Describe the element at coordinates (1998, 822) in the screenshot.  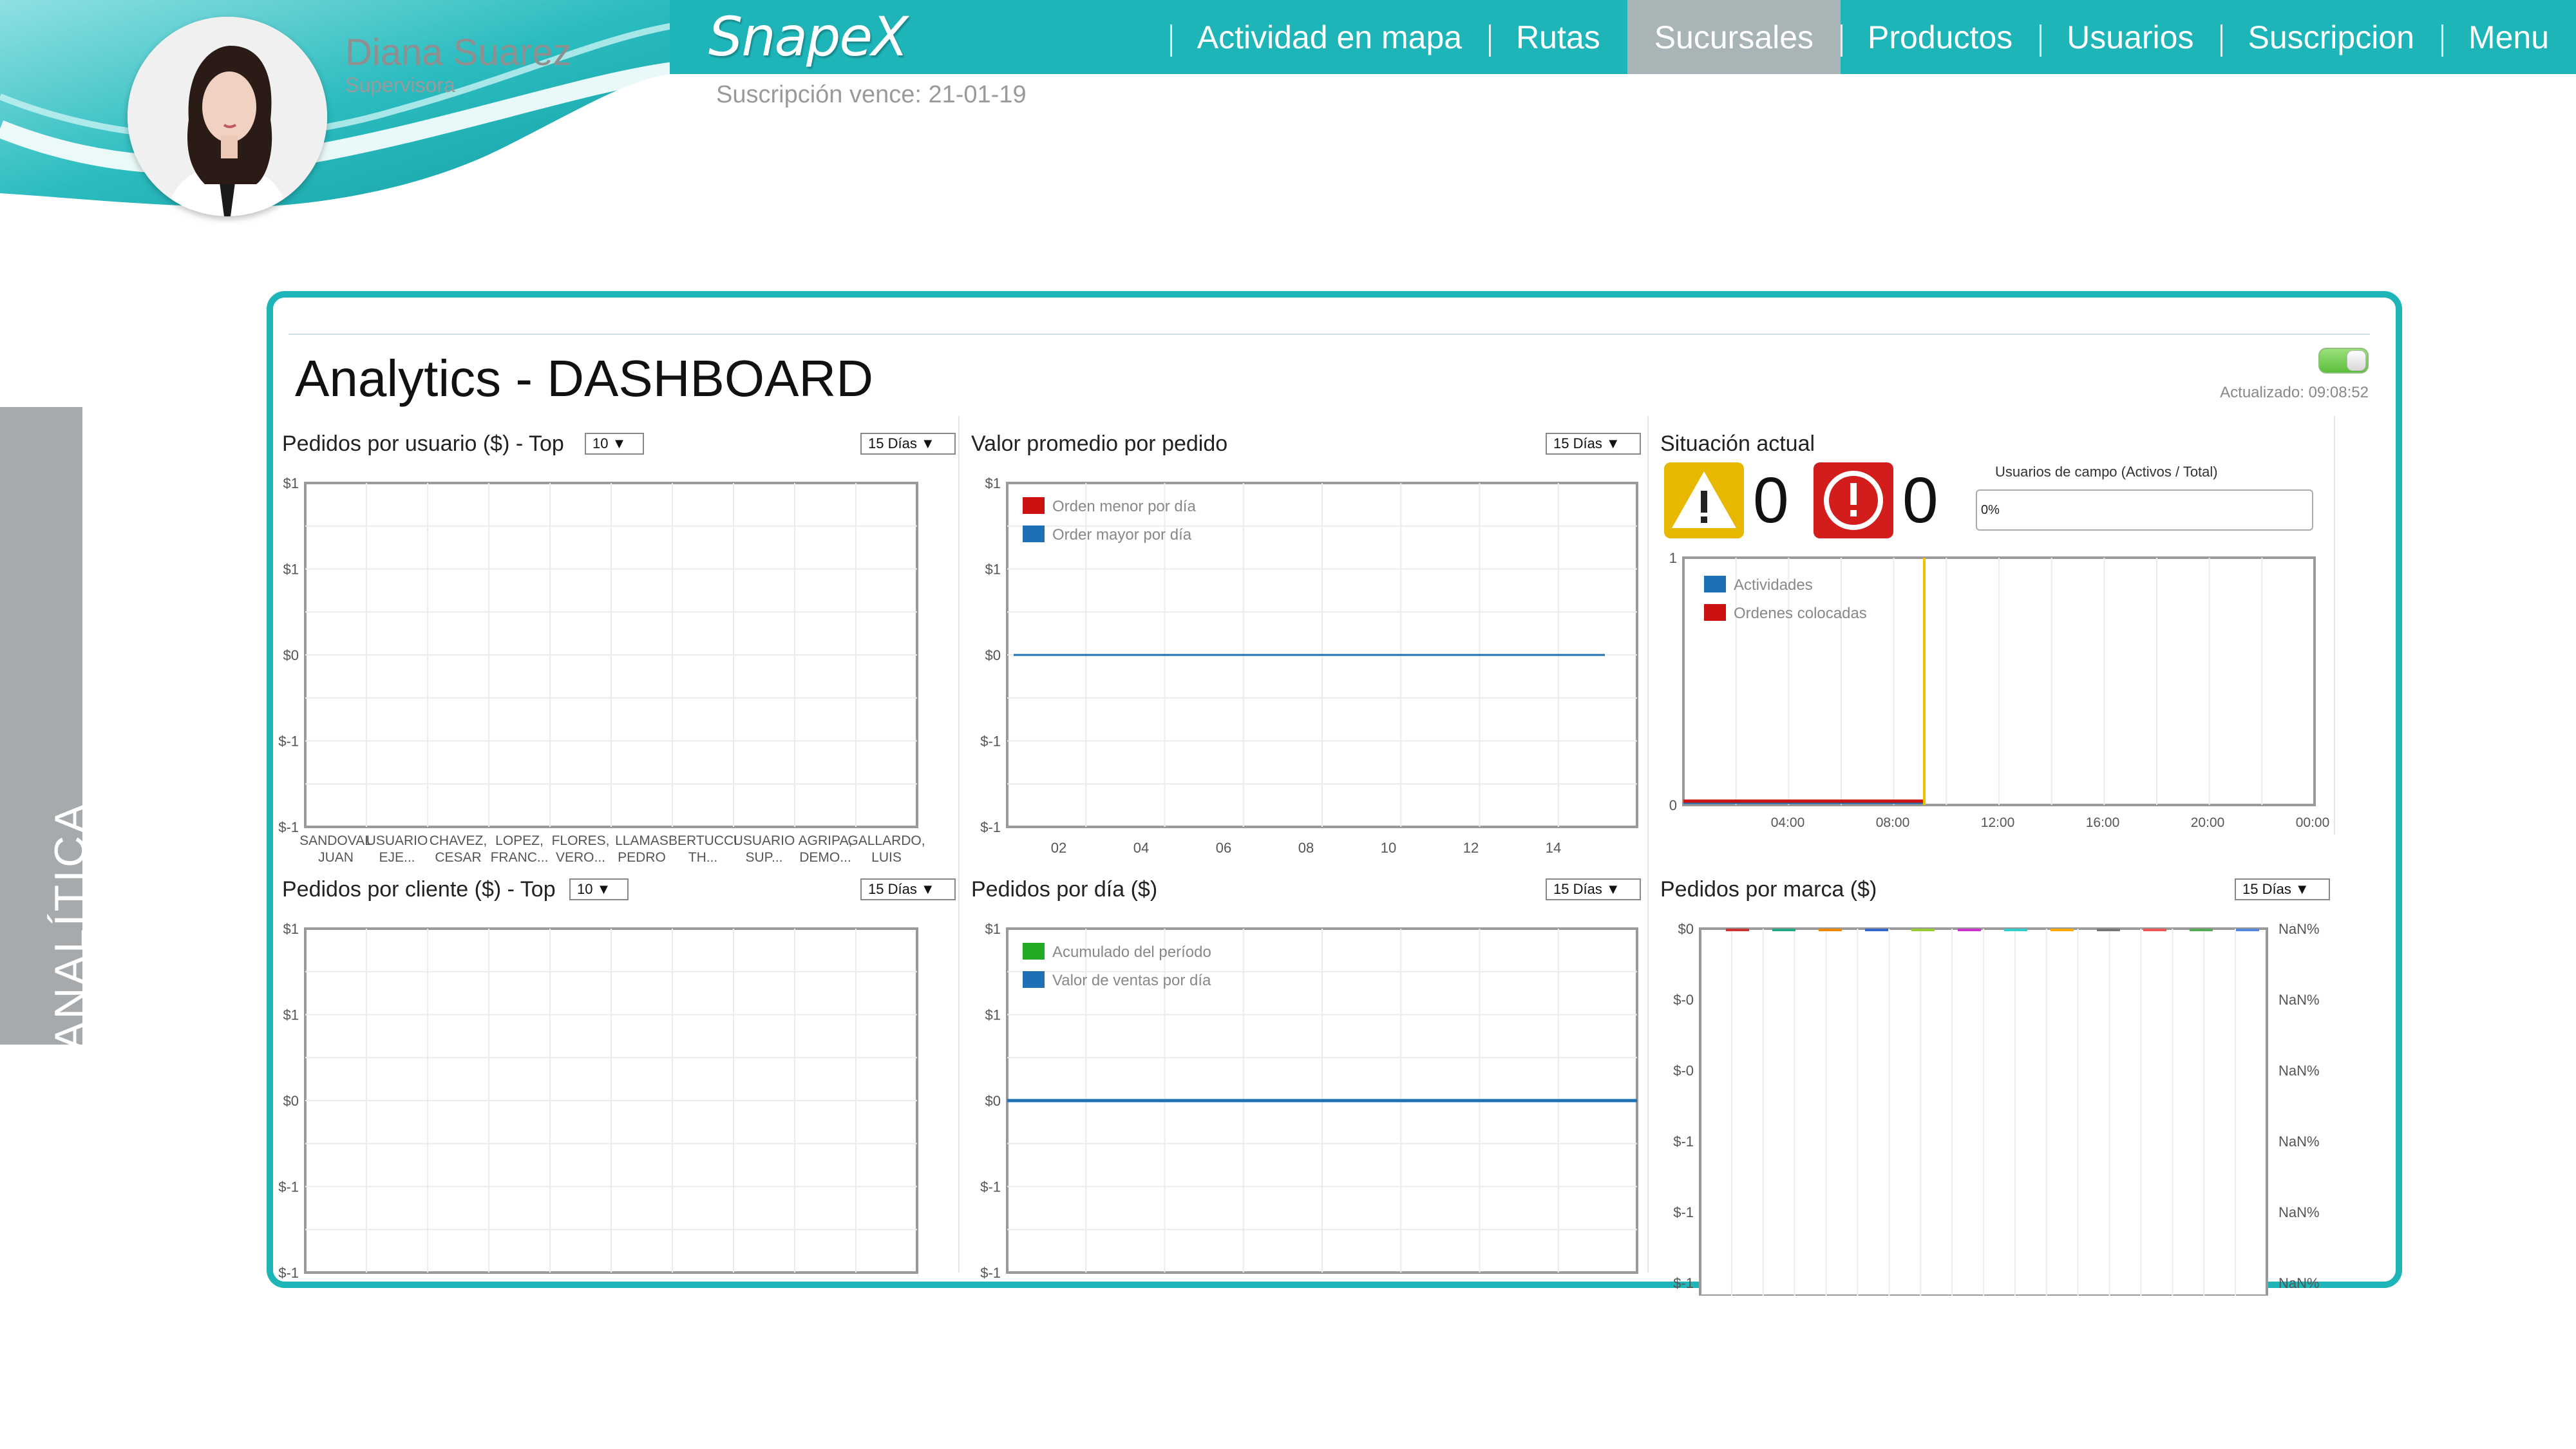
I see `x-tick-label: 12:00` at that location.